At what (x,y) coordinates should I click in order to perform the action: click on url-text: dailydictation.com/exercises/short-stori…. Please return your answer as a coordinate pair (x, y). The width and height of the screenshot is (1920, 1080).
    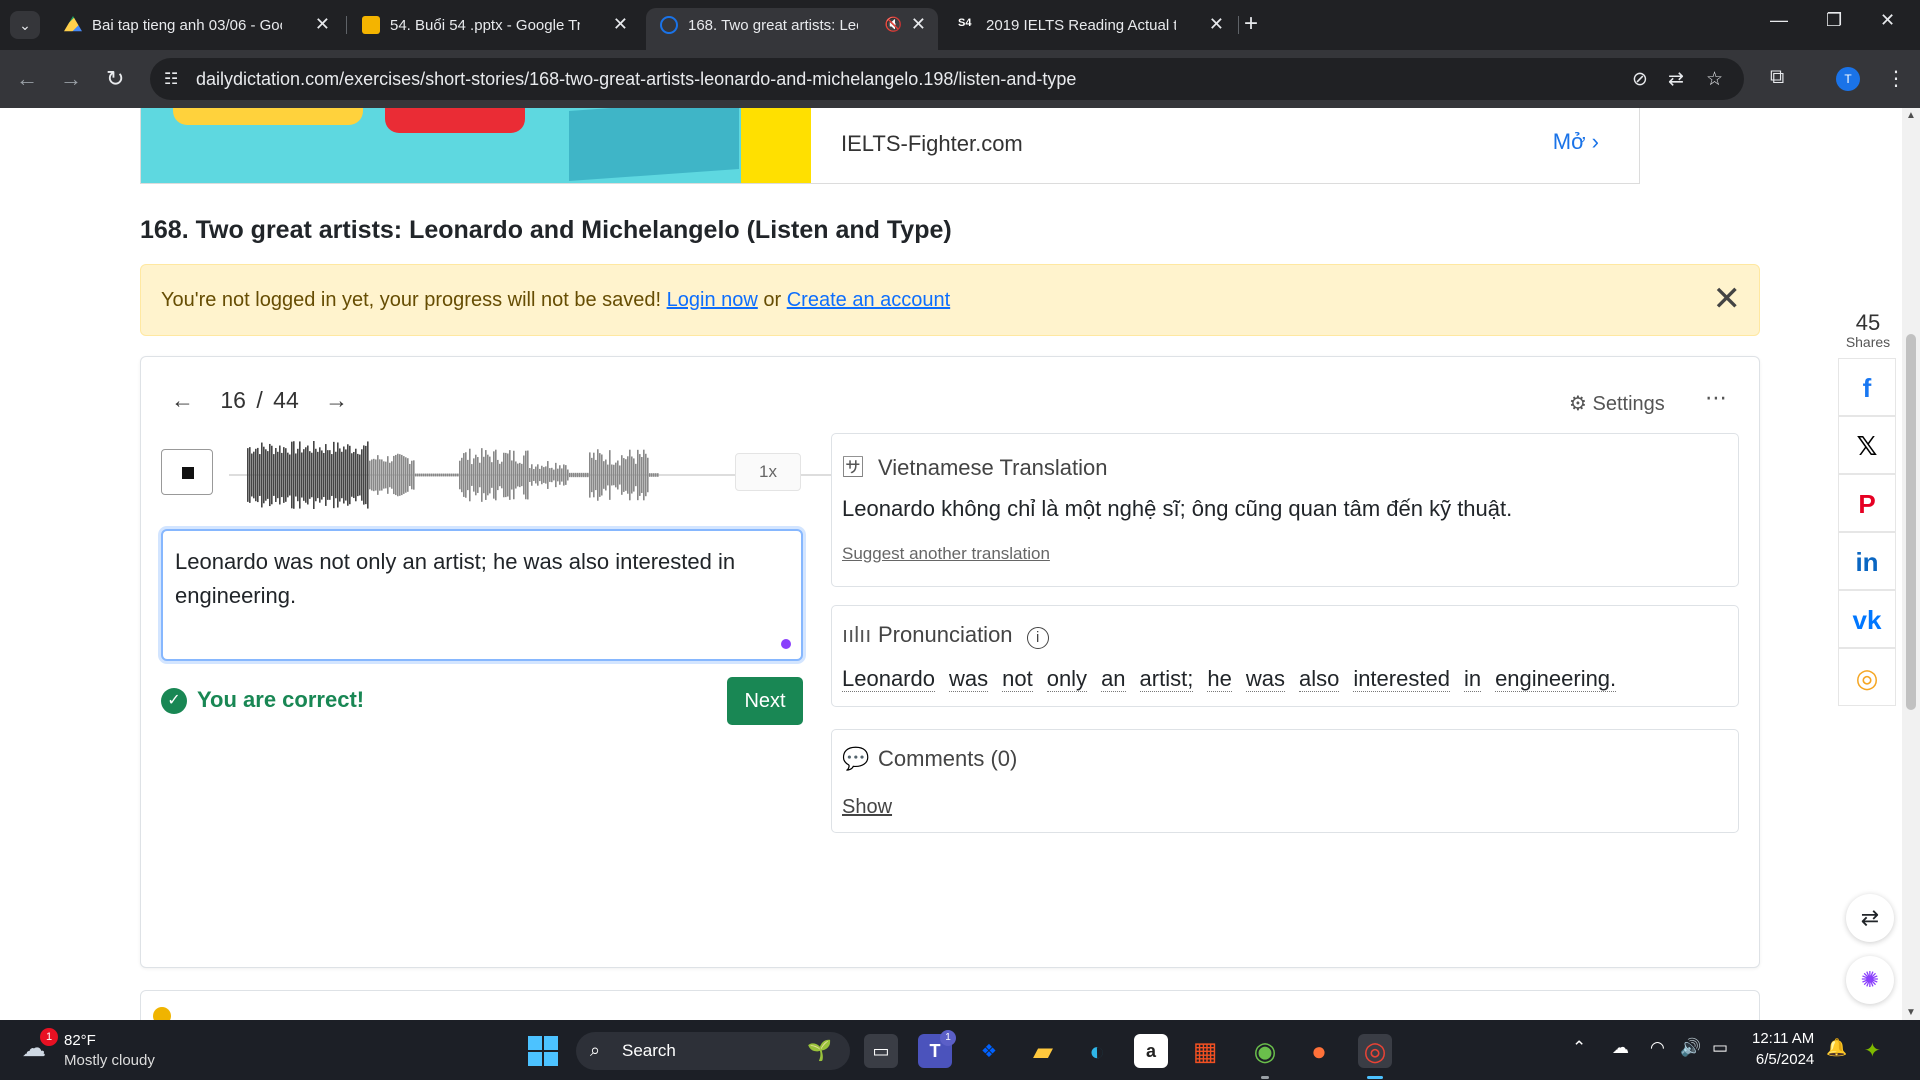
    Looking at the image, I should click on (636, 79).